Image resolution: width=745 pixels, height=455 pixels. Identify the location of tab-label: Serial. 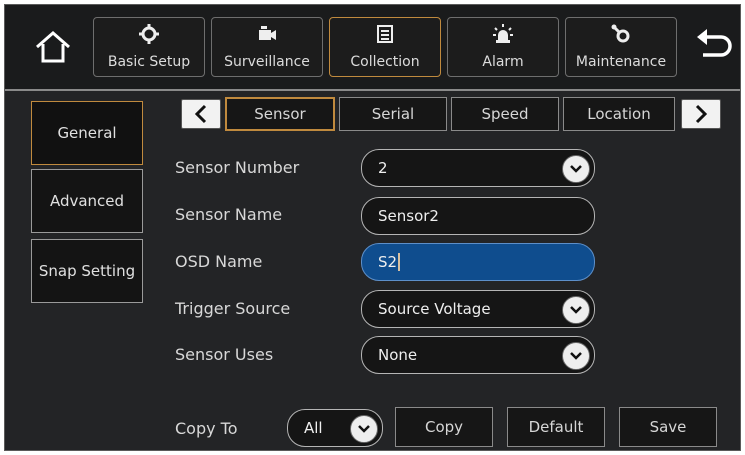
(393, 114).